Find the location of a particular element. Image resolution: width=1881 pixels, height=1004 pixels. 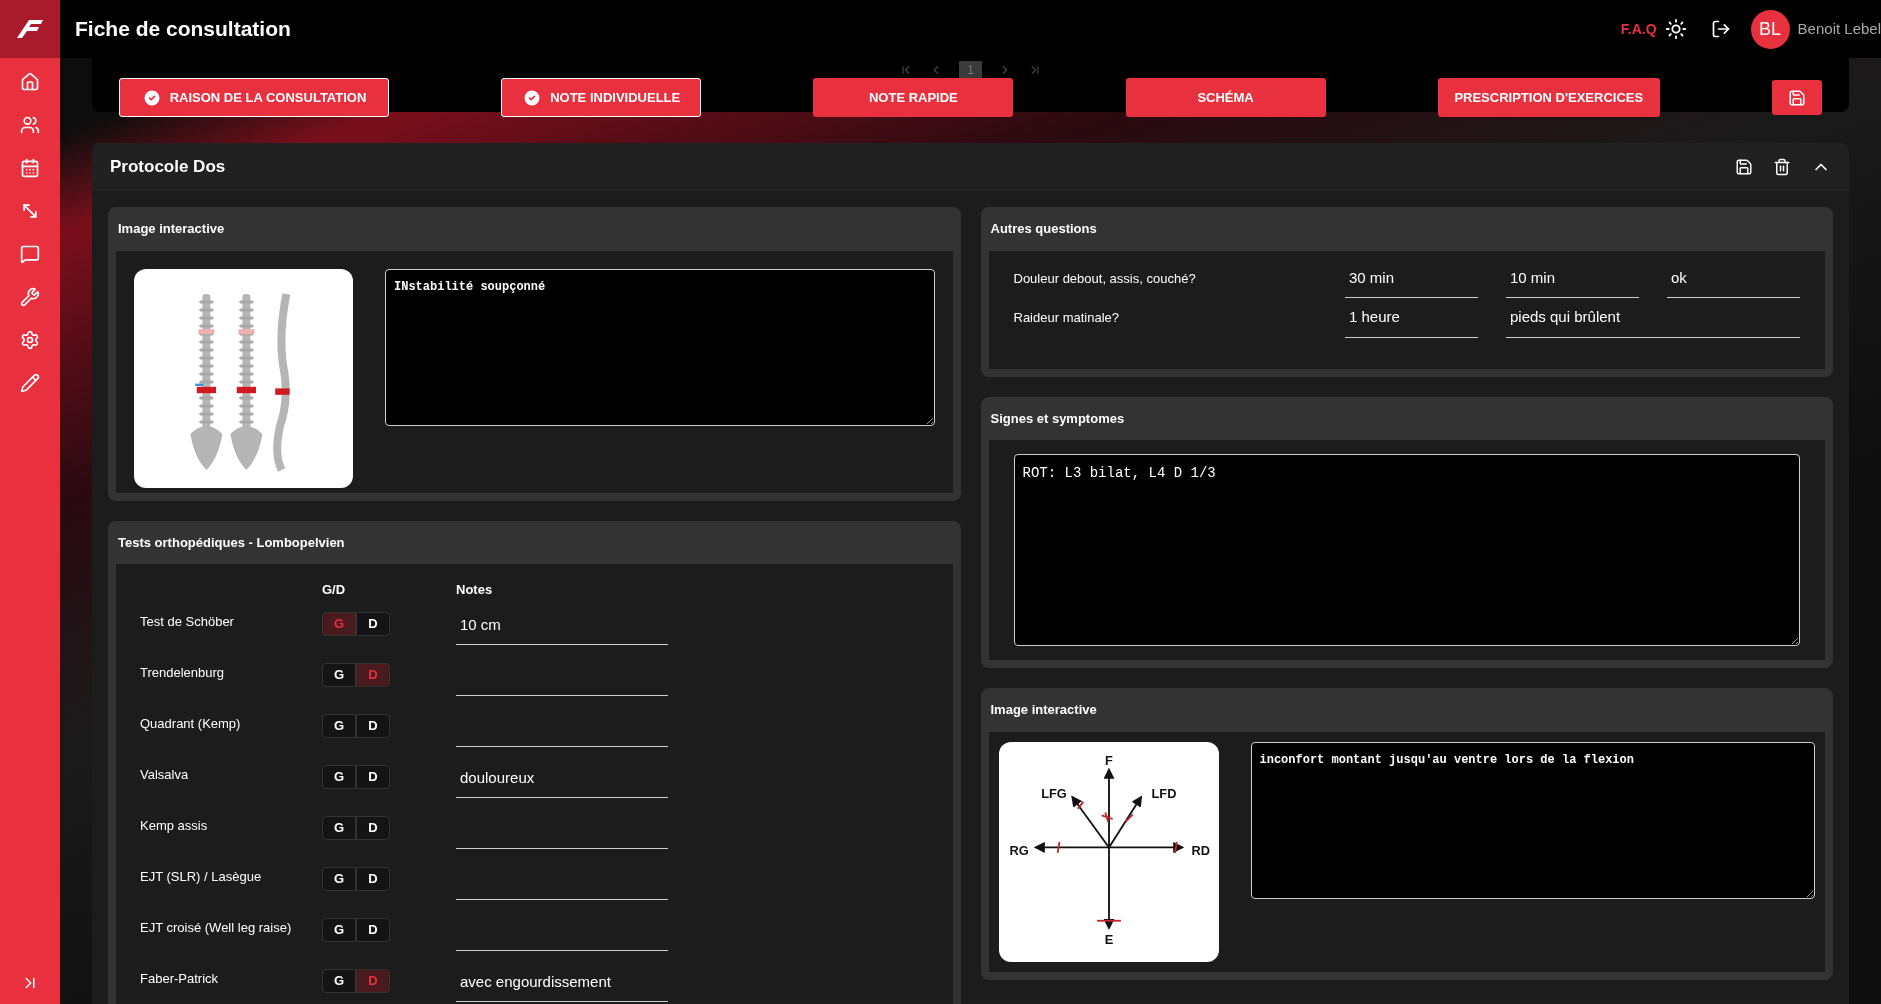

text-field: douloureux is located at coordinates (562, 778).